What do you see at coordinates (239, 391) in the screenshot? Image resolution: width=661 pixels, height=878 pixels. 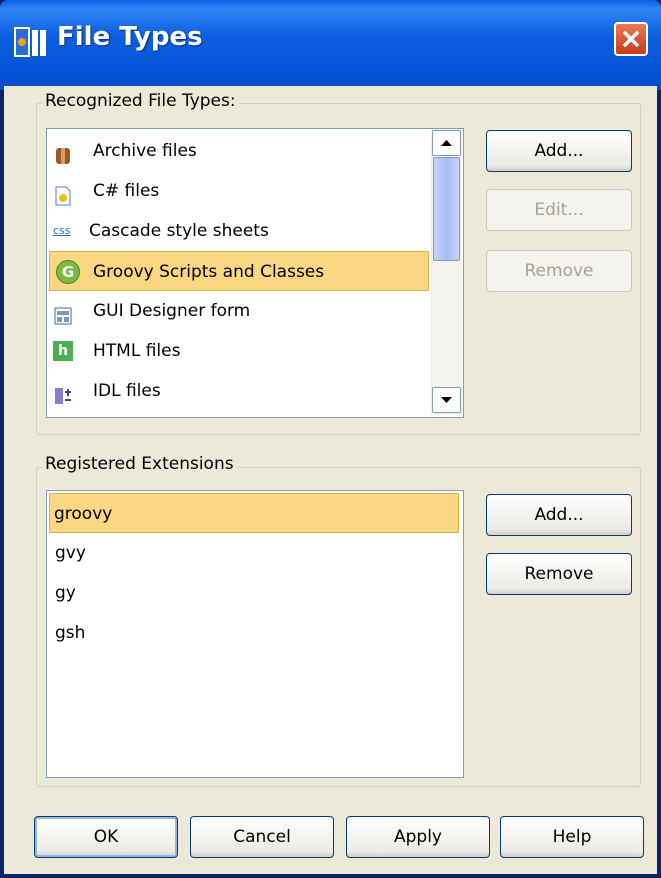 I see `list-item: IDL files` at bounding box center [239, 391].